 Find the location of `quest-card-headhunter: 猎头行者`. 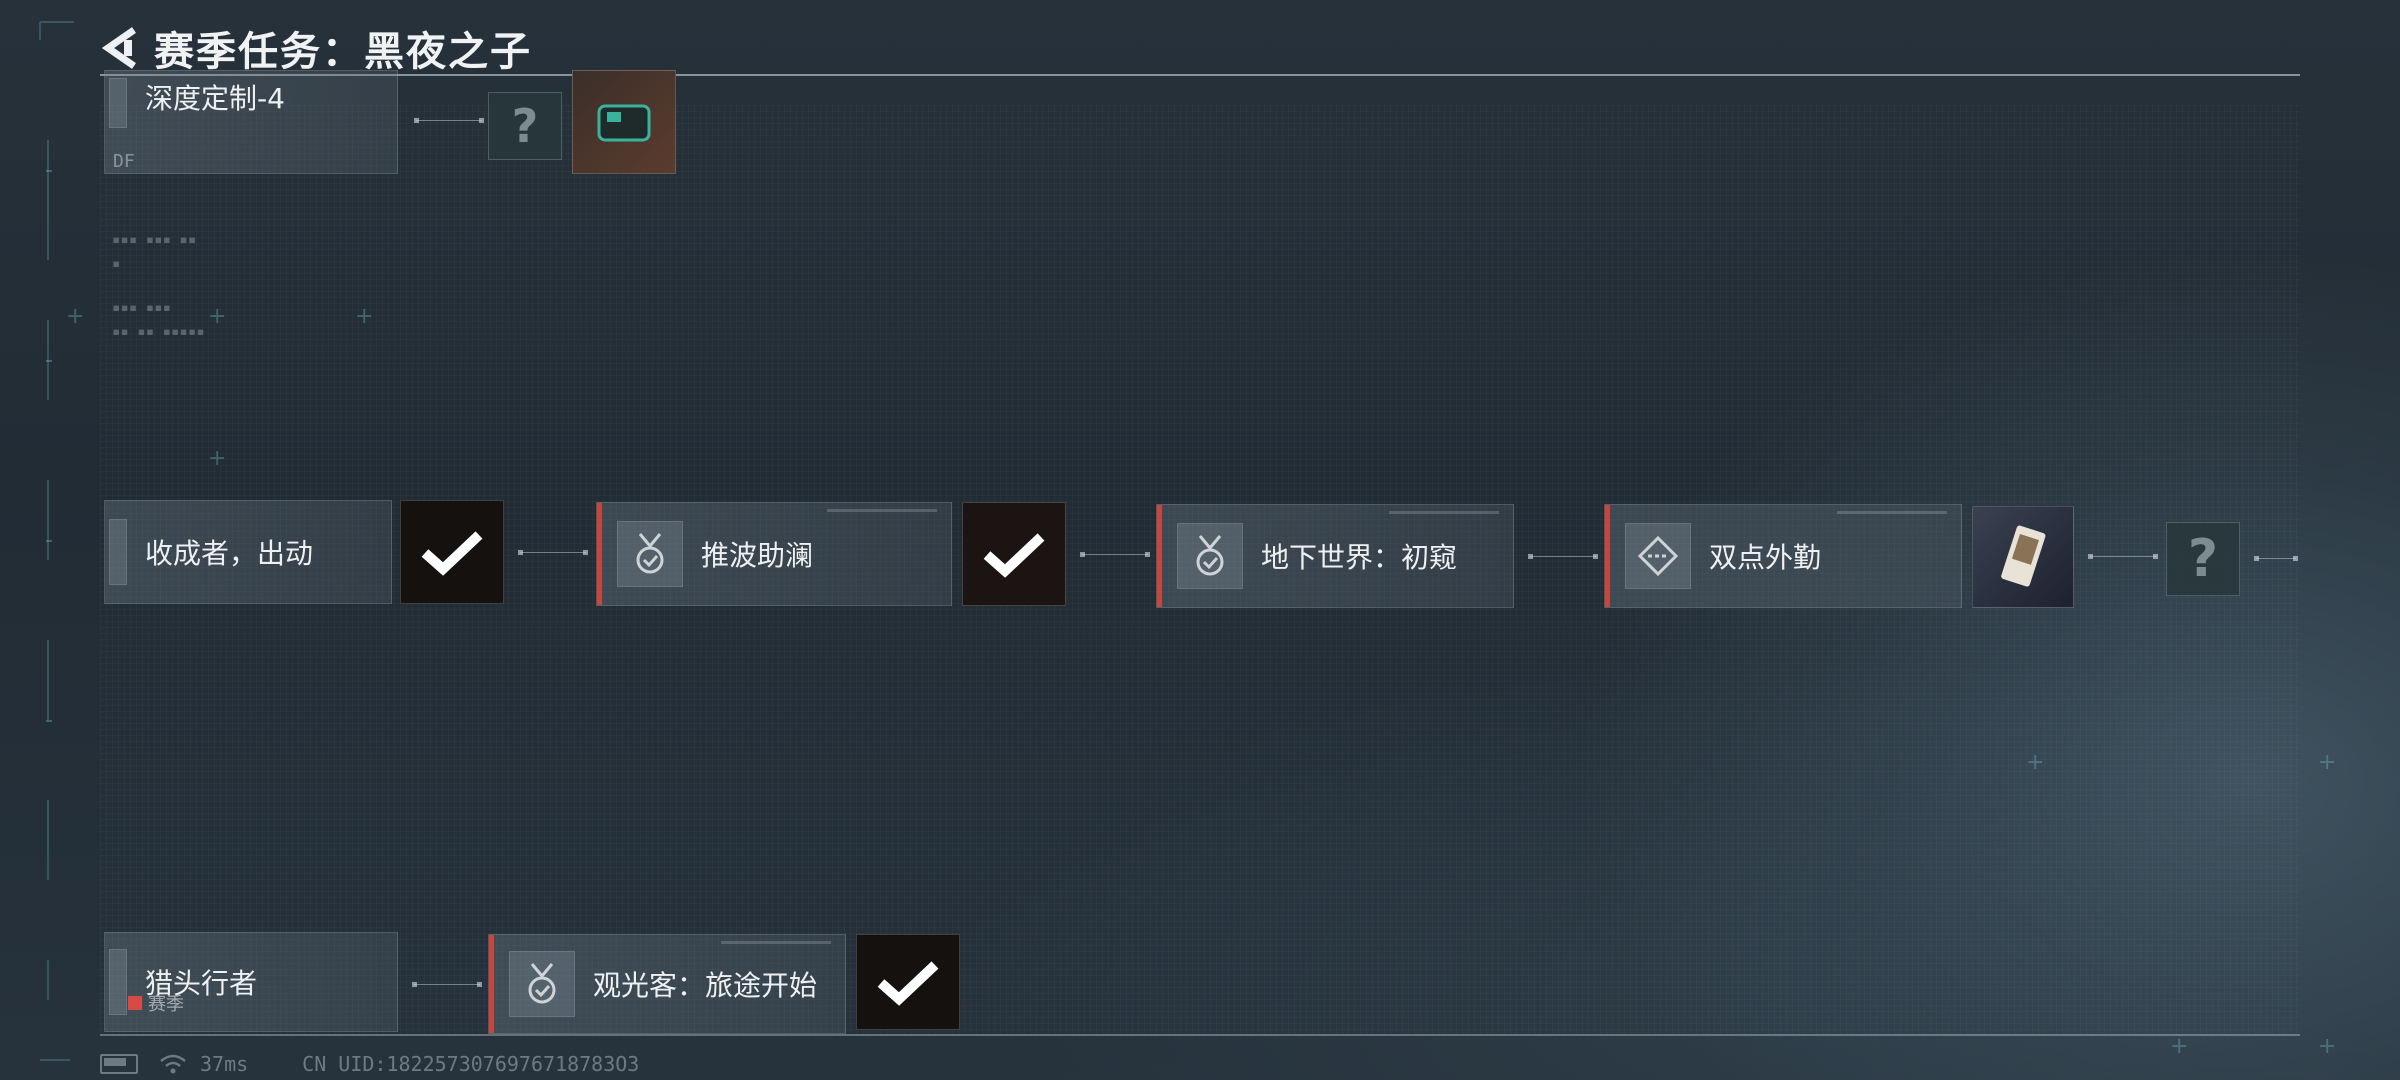

quest-card-headhunter: 猎头行者 is located at coordinates (251, 982).